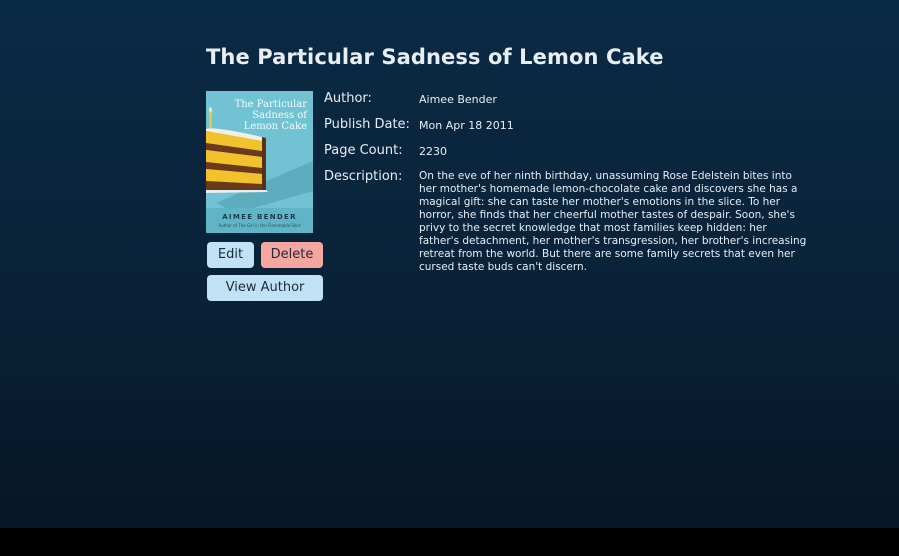 The image size is (899, 556). What do you see at coordinates (466, 125) in the screenshot?
I see `publish-date-value: Mon Apr 18 2011` at bounding box center [466, 125].